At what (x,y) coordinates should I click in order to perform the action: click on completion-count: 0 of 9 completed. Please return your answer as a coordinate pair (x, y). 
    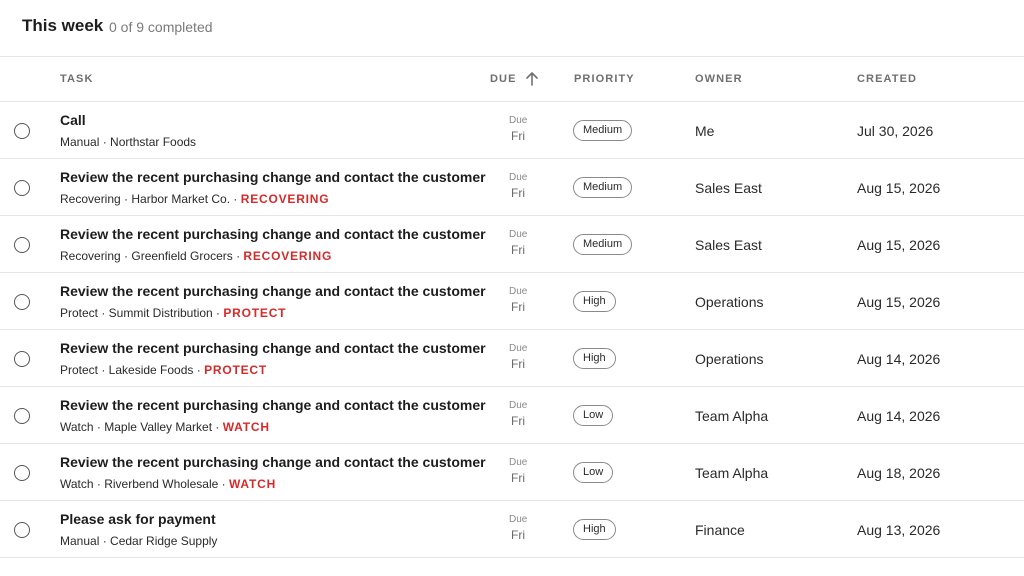
    Looking at the image, I should click on (161, 27).